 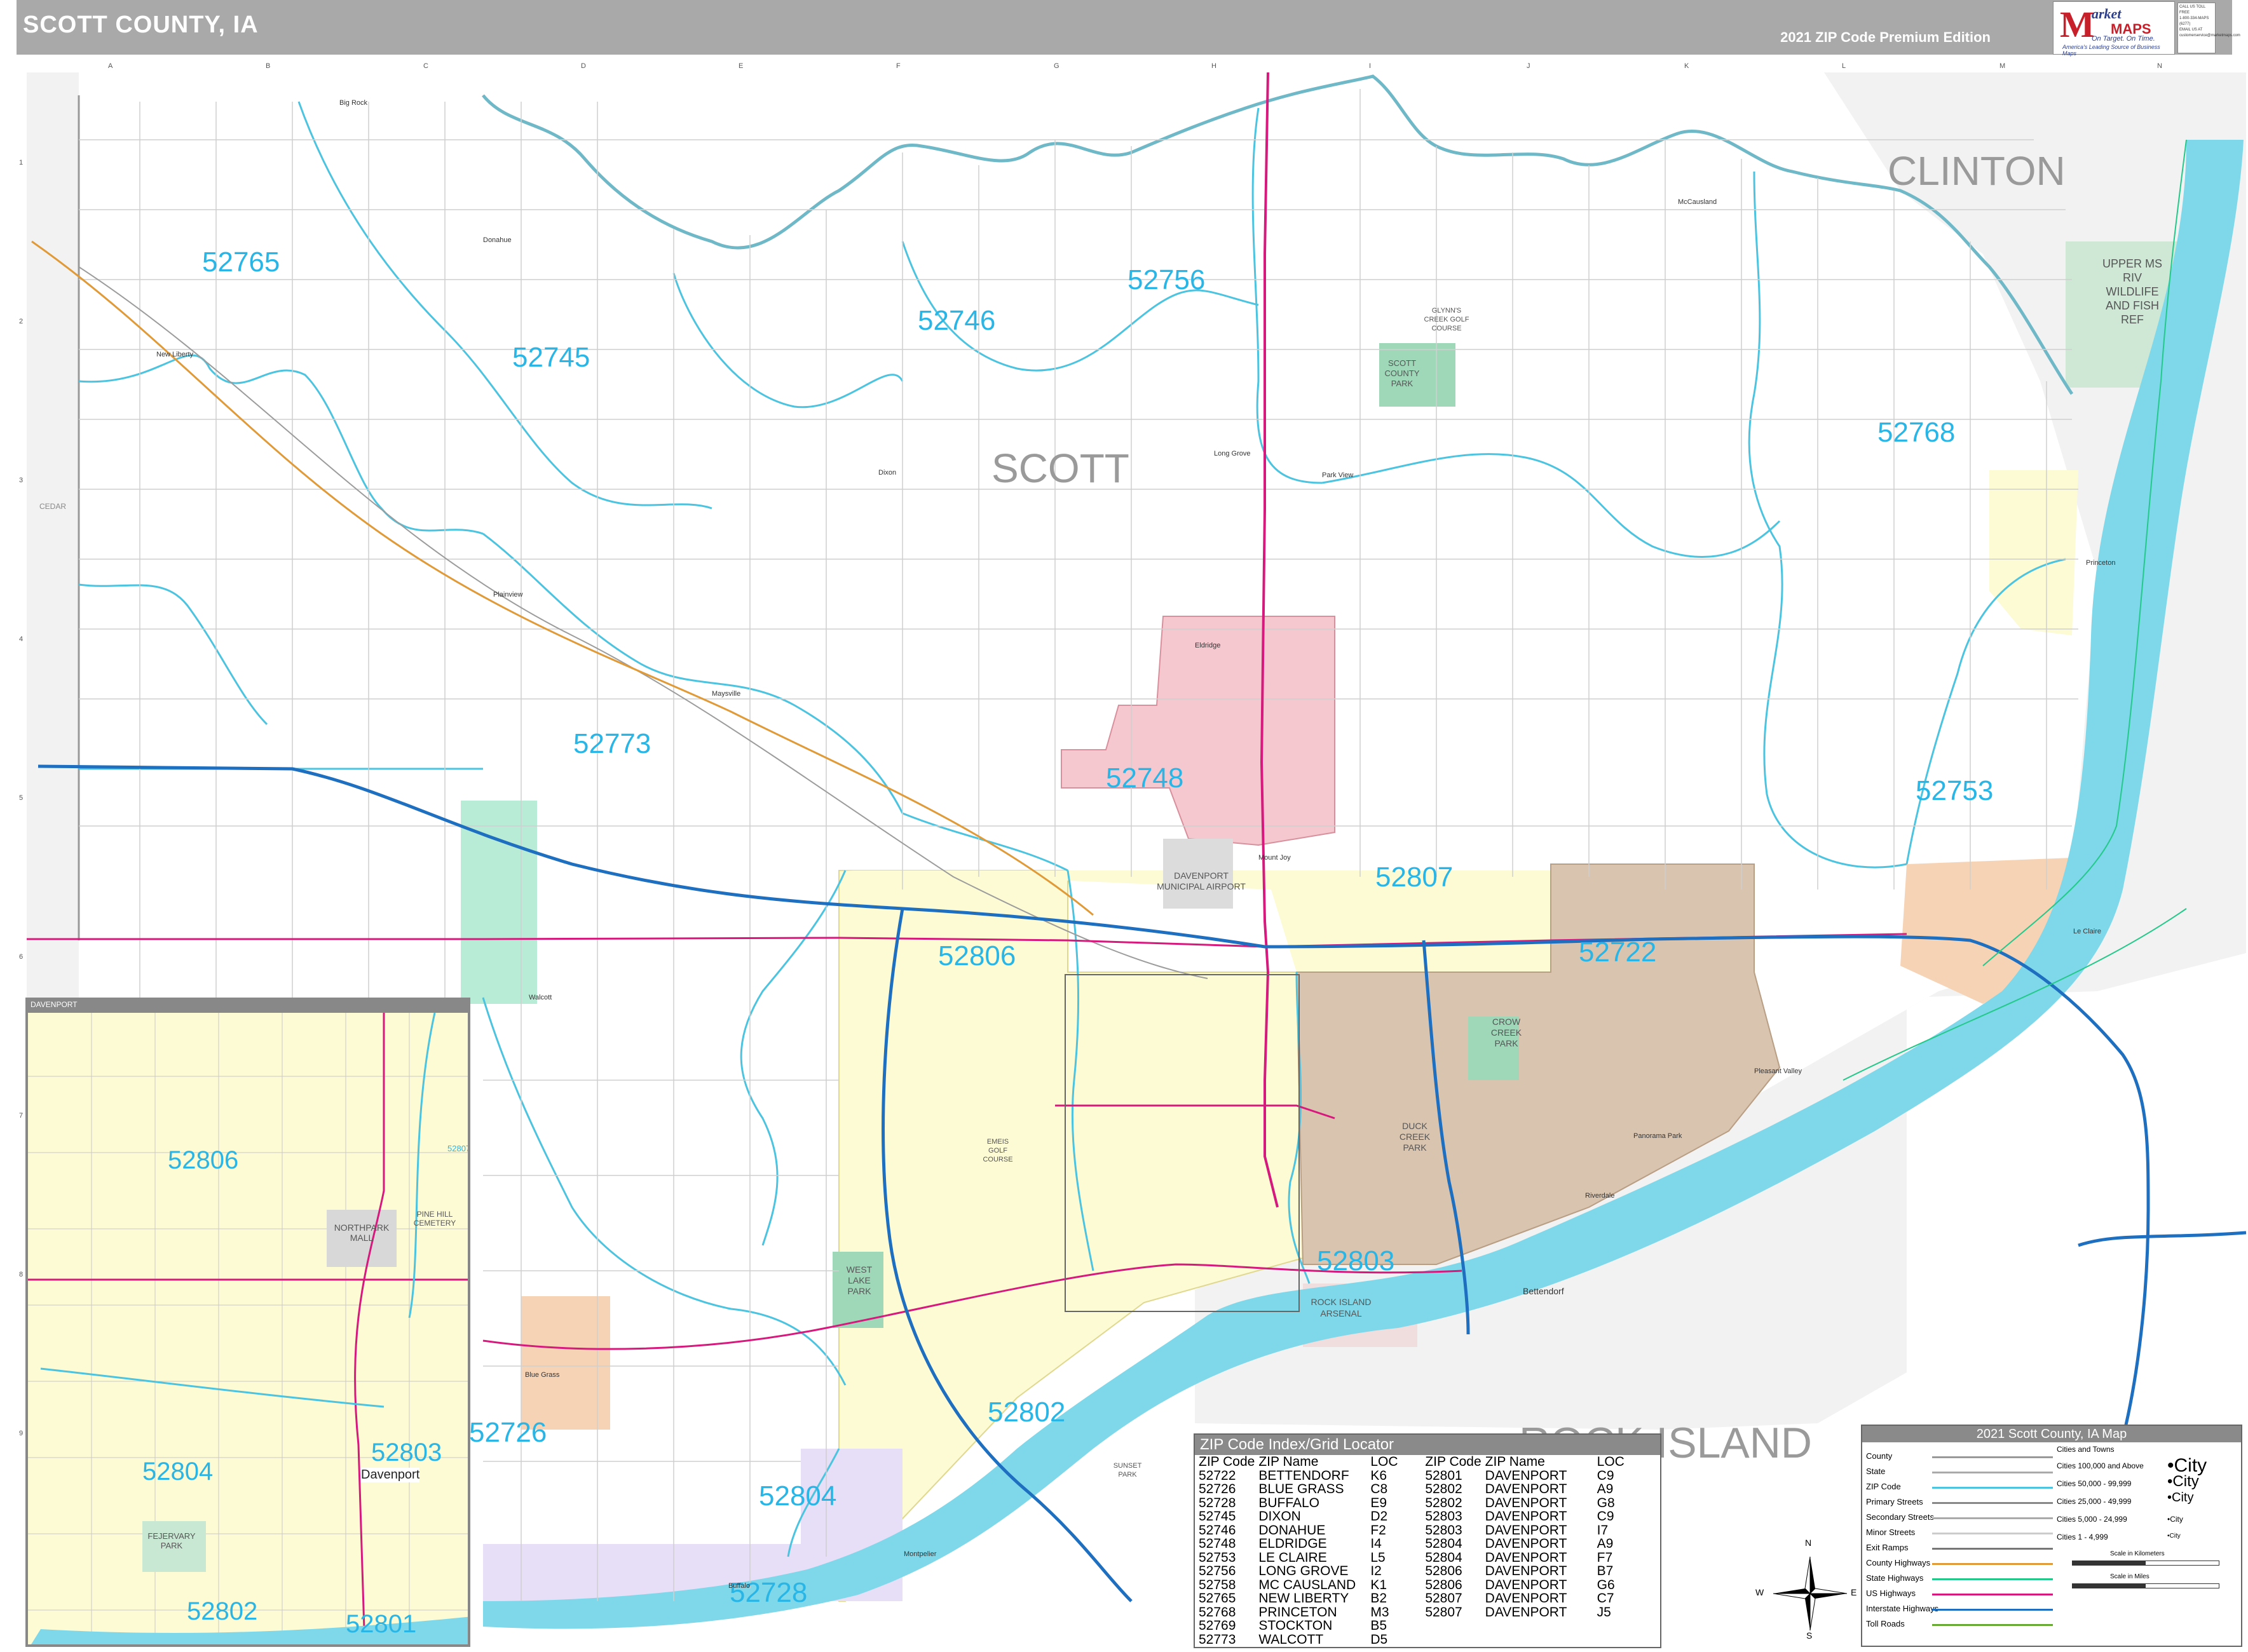 What do you see at coordinates (2086, 1450) in the screenshot?
I see `legend-cities-title: Cities and Towns` at bounding box center [2086, 1450].